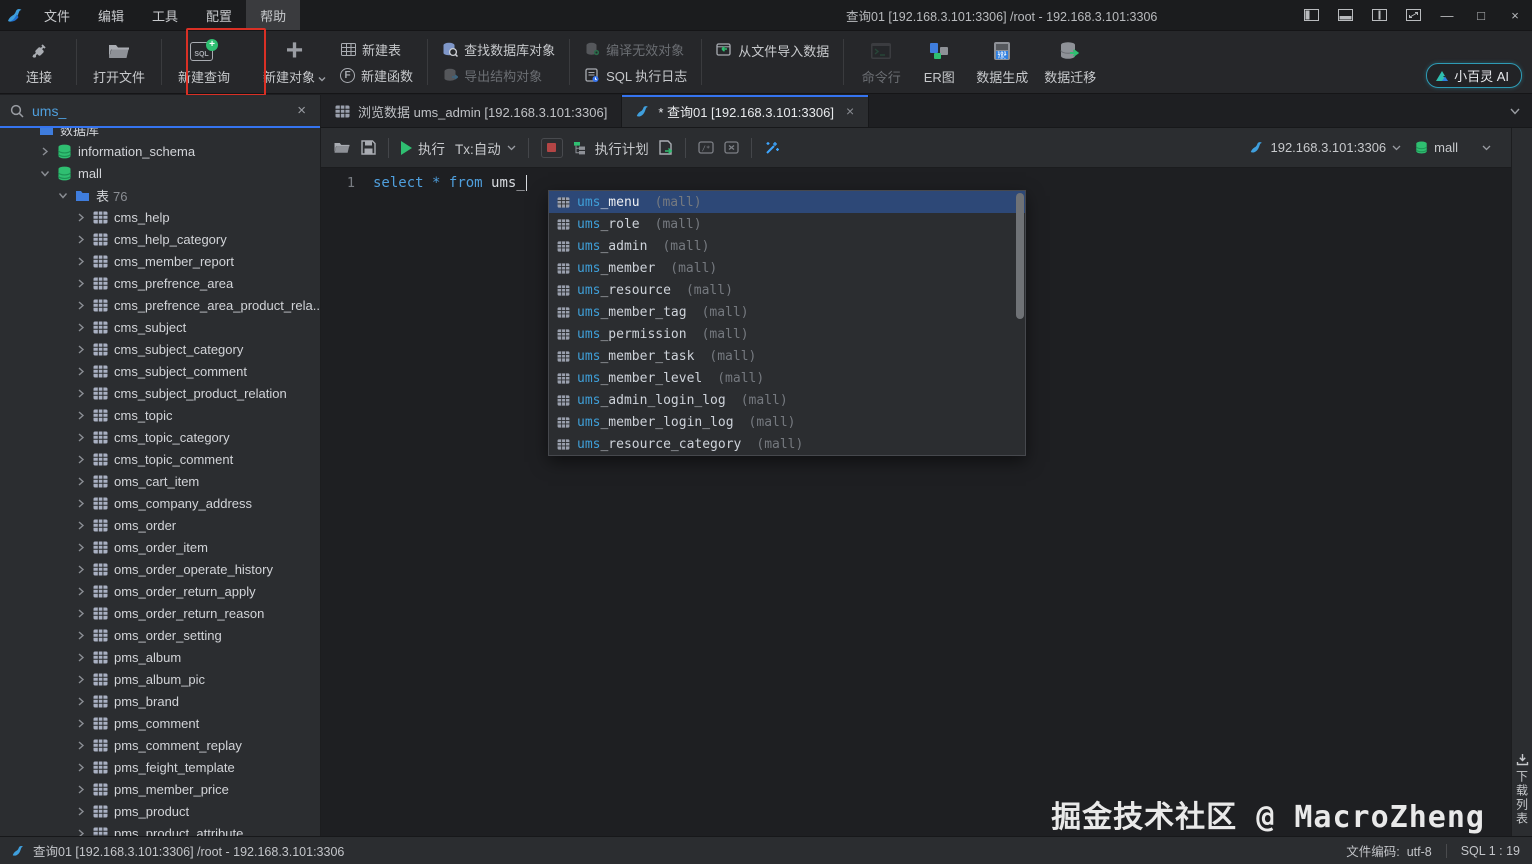 This screenshot has width=1532, height=864. Describe the element at coordinates (160, 151) in the screenshot. I see `tree-schema-information-schema: information_schema` at that location.